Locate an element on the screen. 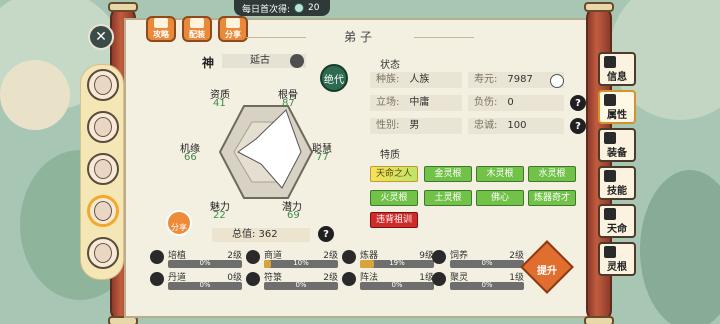  talisman-icon is located at coordinates (253, 279).